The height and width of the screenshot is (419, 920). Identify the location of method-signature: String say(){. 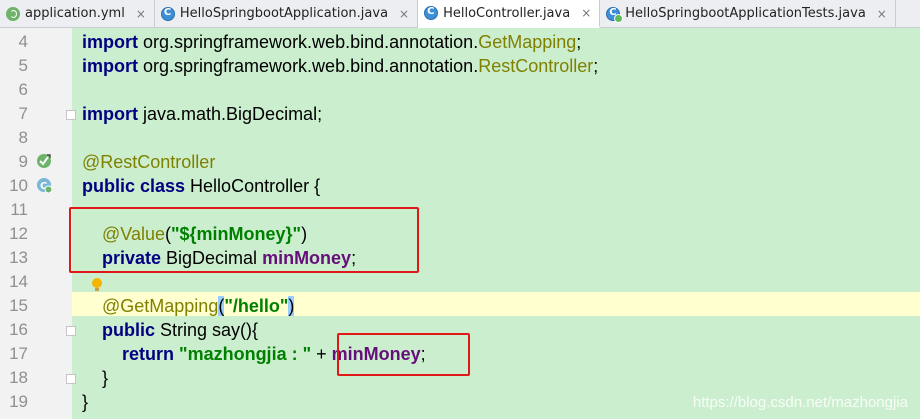
(207, 330).